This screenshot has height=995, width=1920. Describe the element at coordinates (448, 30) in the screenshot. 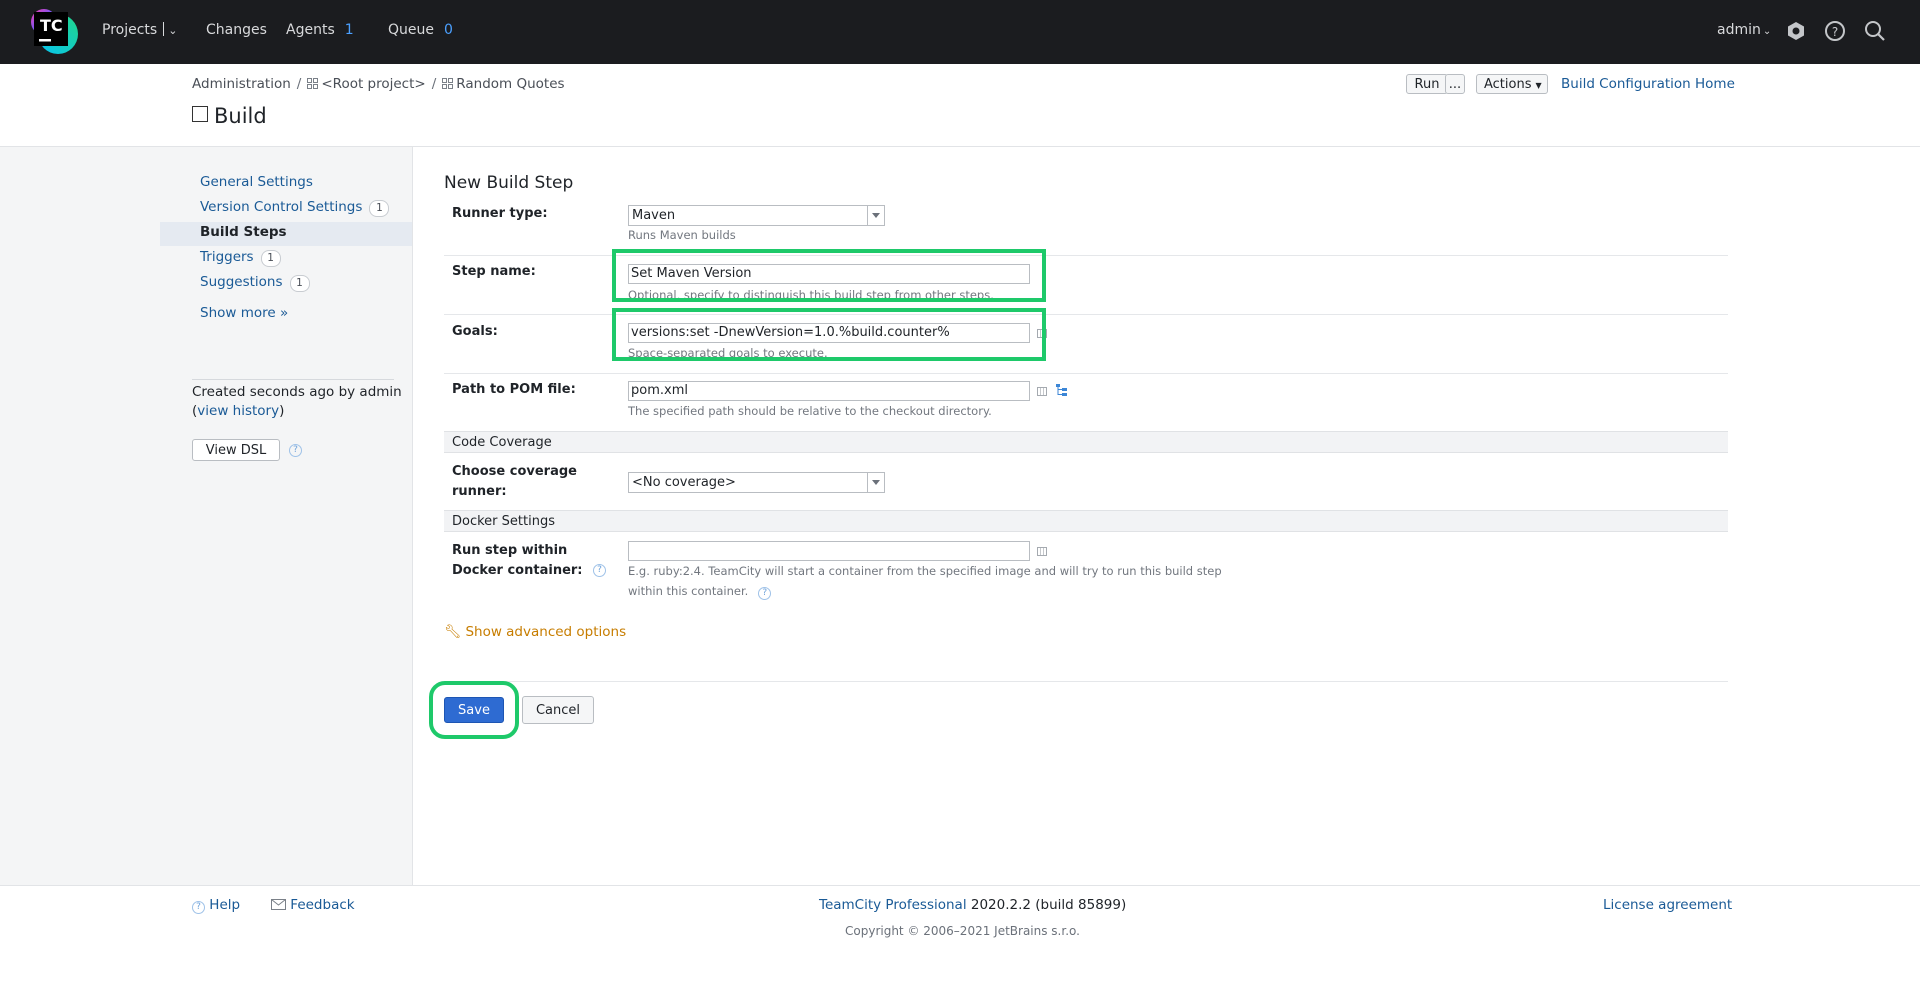

I see `queue-count: 0` at that location.